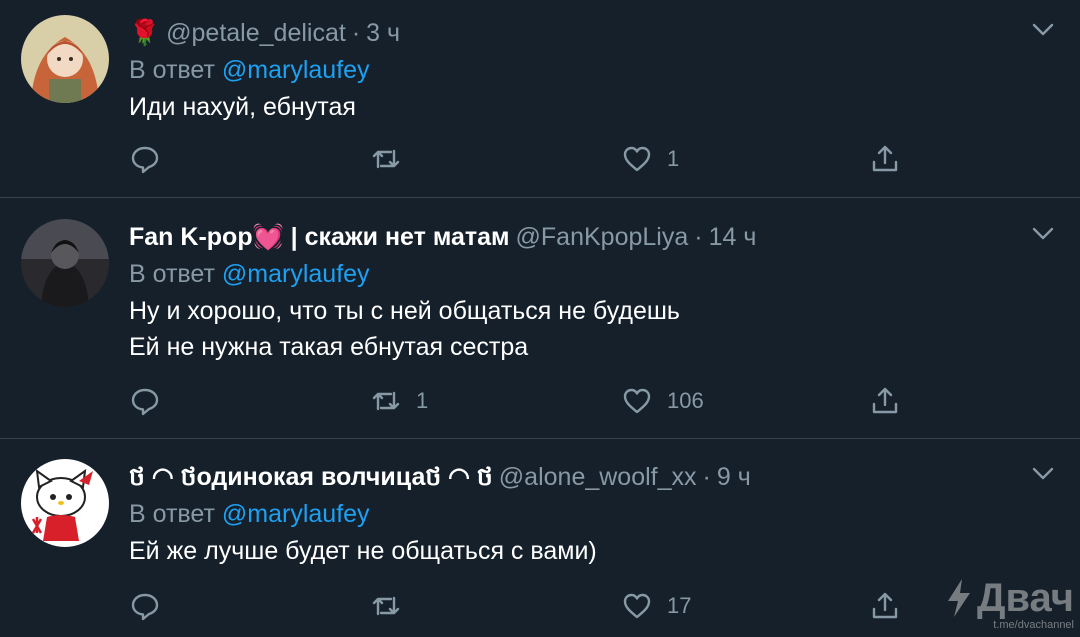  Describe the element at coordinates (1033, 625) in the screenshot. I see `watermark-link: t.me/dvachannel` at that location.